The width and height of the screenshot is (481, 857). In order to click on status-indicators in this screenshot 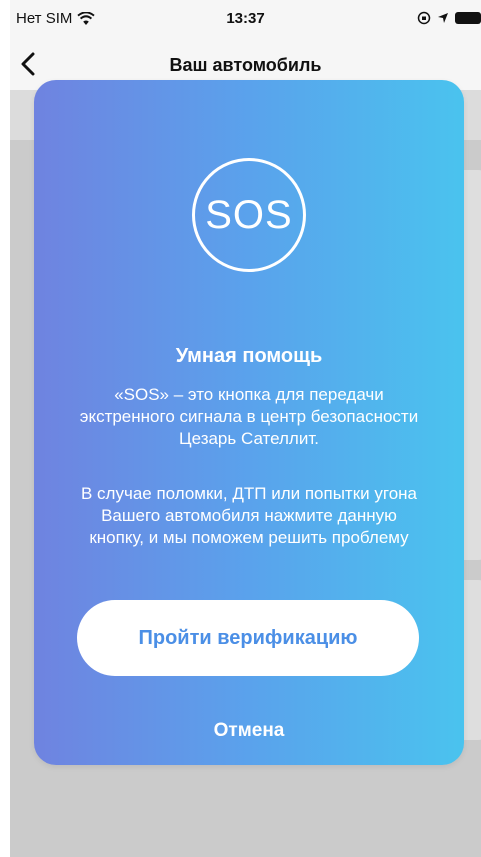, I will do `click(449, 18)`.